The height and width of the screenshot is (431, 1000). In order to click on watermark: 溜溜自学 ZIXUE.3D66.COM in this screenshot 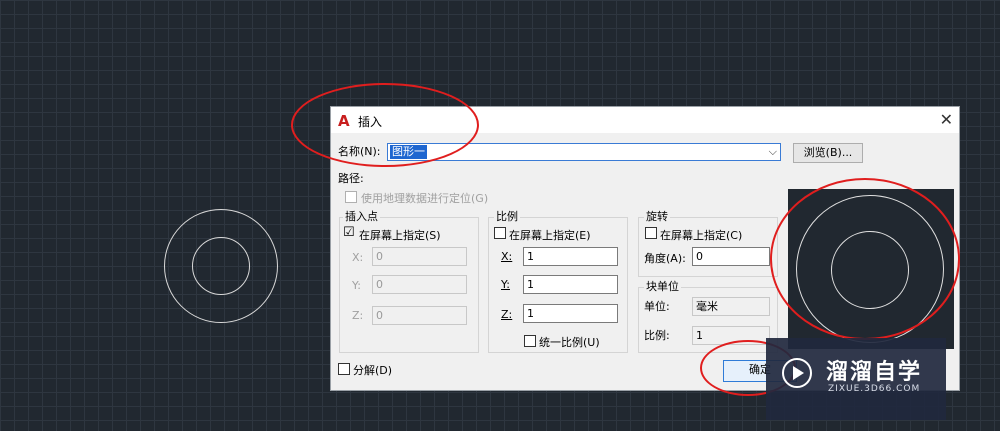, I will do `click(856, 379)`.